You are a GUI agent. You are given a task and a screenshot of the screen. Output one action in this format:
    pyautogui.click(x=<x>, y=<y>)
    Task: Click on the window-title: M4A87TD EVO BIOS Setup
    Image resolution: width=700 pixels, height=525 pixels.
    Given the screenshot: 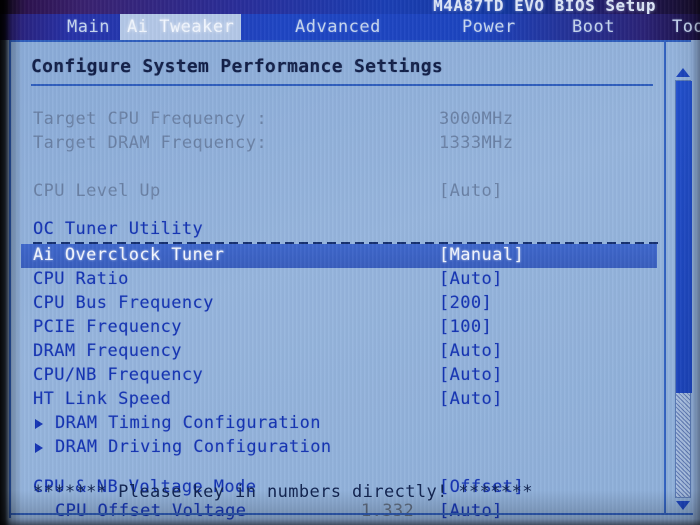 What is the action you would take?
    pyautogui.click(x=544, y=7)
    